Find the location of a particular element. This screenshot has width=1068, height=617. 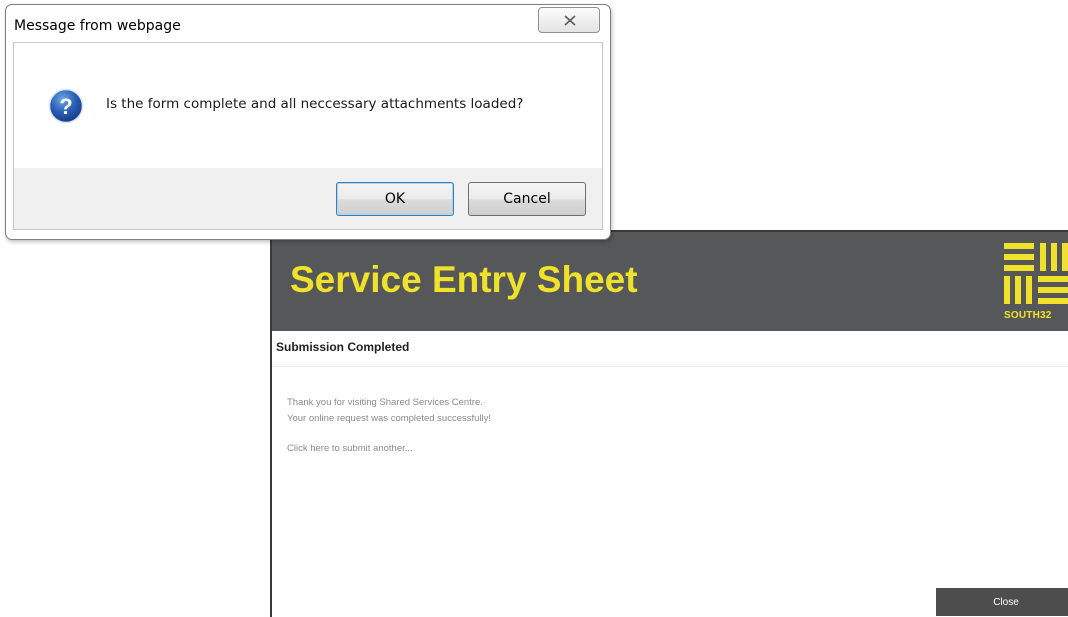

page-header: Service Entry Sheet SOUTH32 is located at coordinates (670, 281).